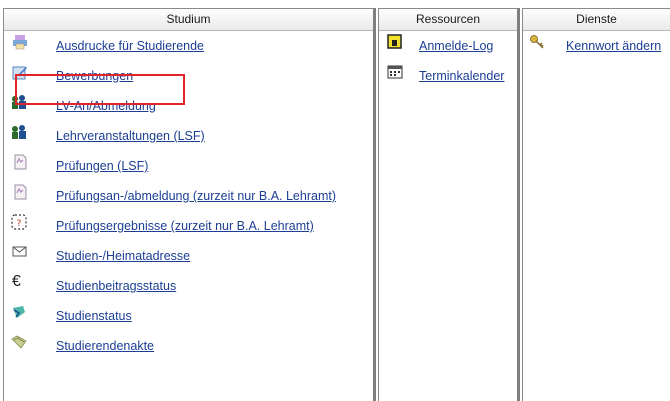  What do you see at coordinates (106, 106) in the screenshot?
I see `studium-link-lv-anmeldung: LV-An/Abmeldung` at bounding box center [106, 106].